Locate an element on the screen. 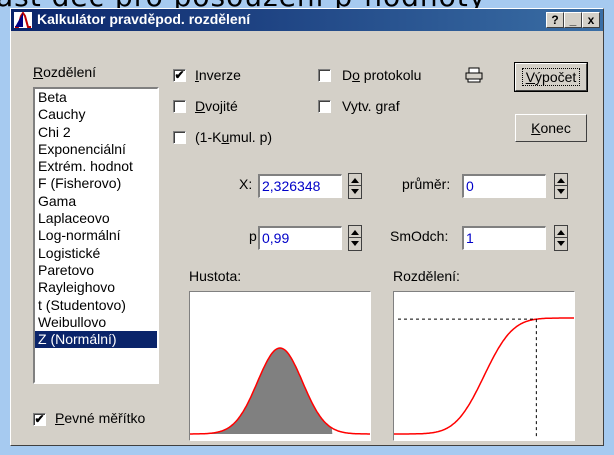 The width and height of the screenshot is (614, 455). cdf-curve is located at coordinates (484, 376).